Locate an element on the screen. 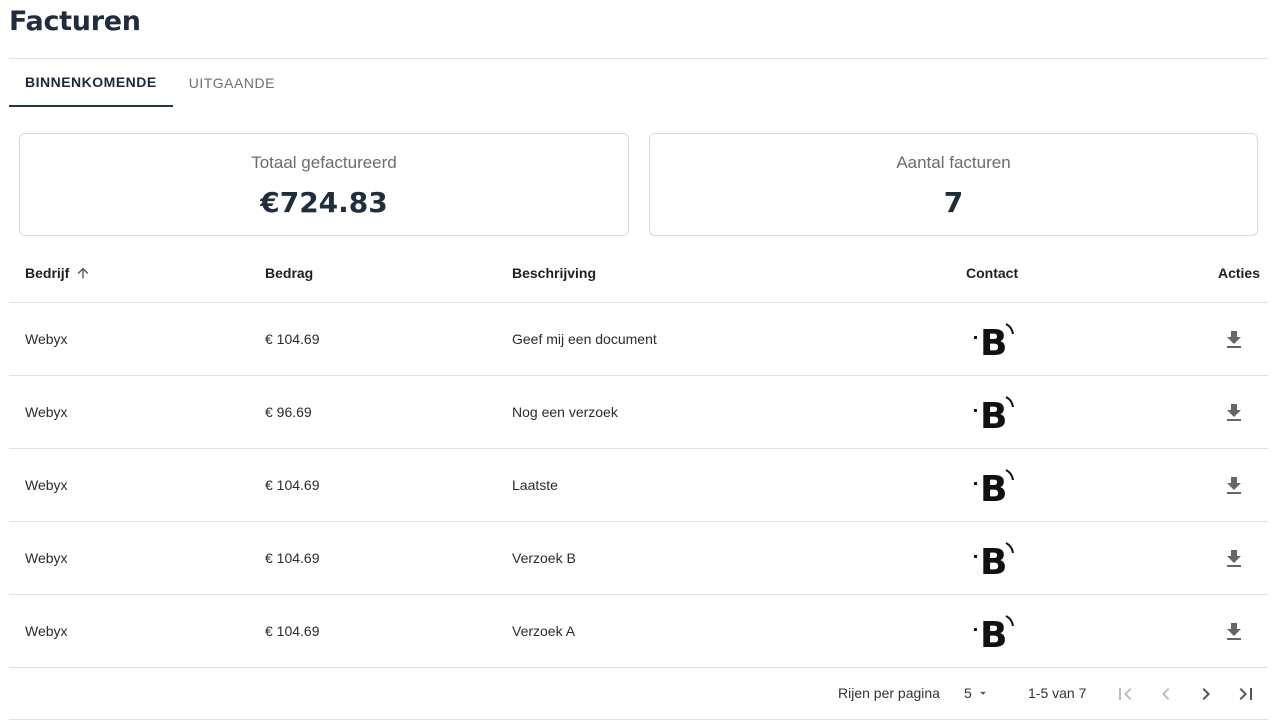  rows-per-page-label: Rijen per pagina is located at coordinates (889, 693).